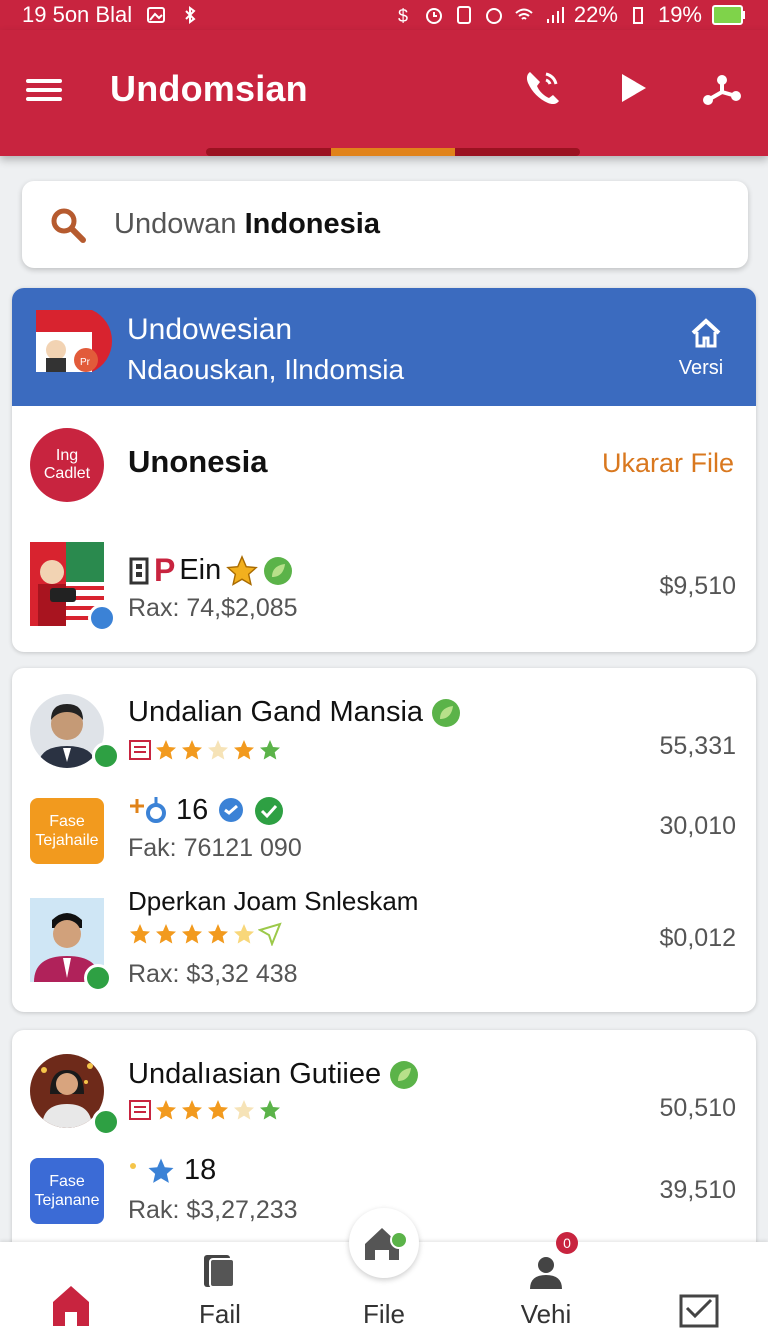 This screenshot has height=1344, width=768. What do you see at coordinates (393, 152) in the screenshot?
I see `tab-indicator` at bounding box center [393, 152].